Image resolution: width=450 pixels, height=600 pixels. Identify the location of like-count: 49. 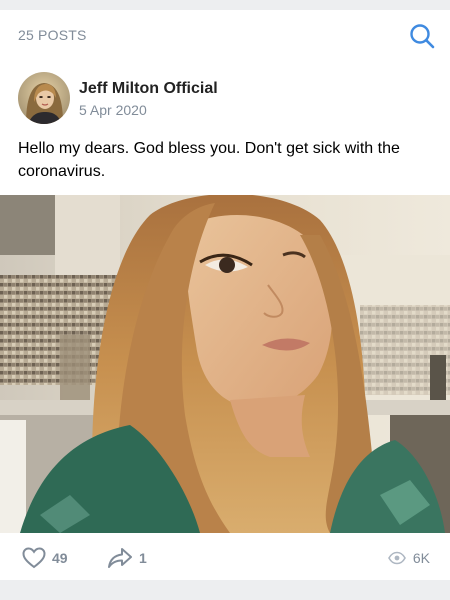
(60, 558).